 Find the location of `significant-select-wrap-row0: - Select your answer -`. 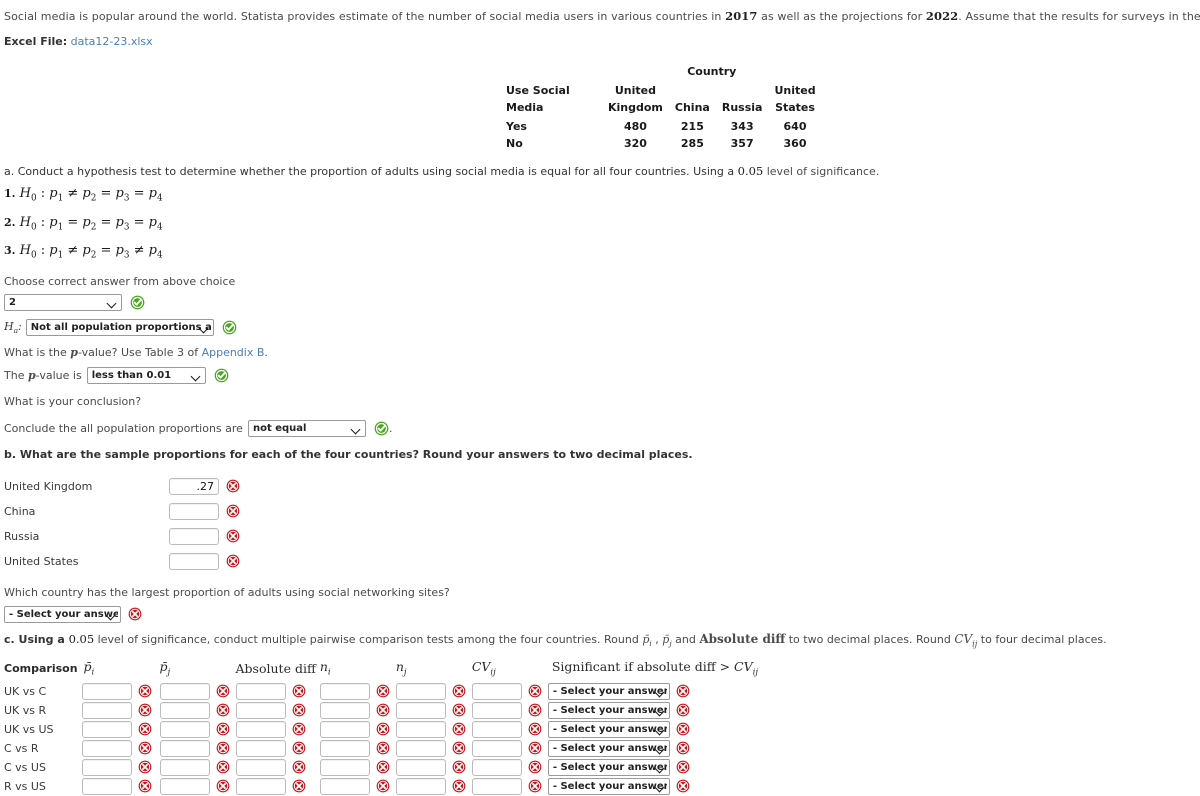

significant-select-wrap-row0: - Select your answer - is located at coordinates (608, 691).